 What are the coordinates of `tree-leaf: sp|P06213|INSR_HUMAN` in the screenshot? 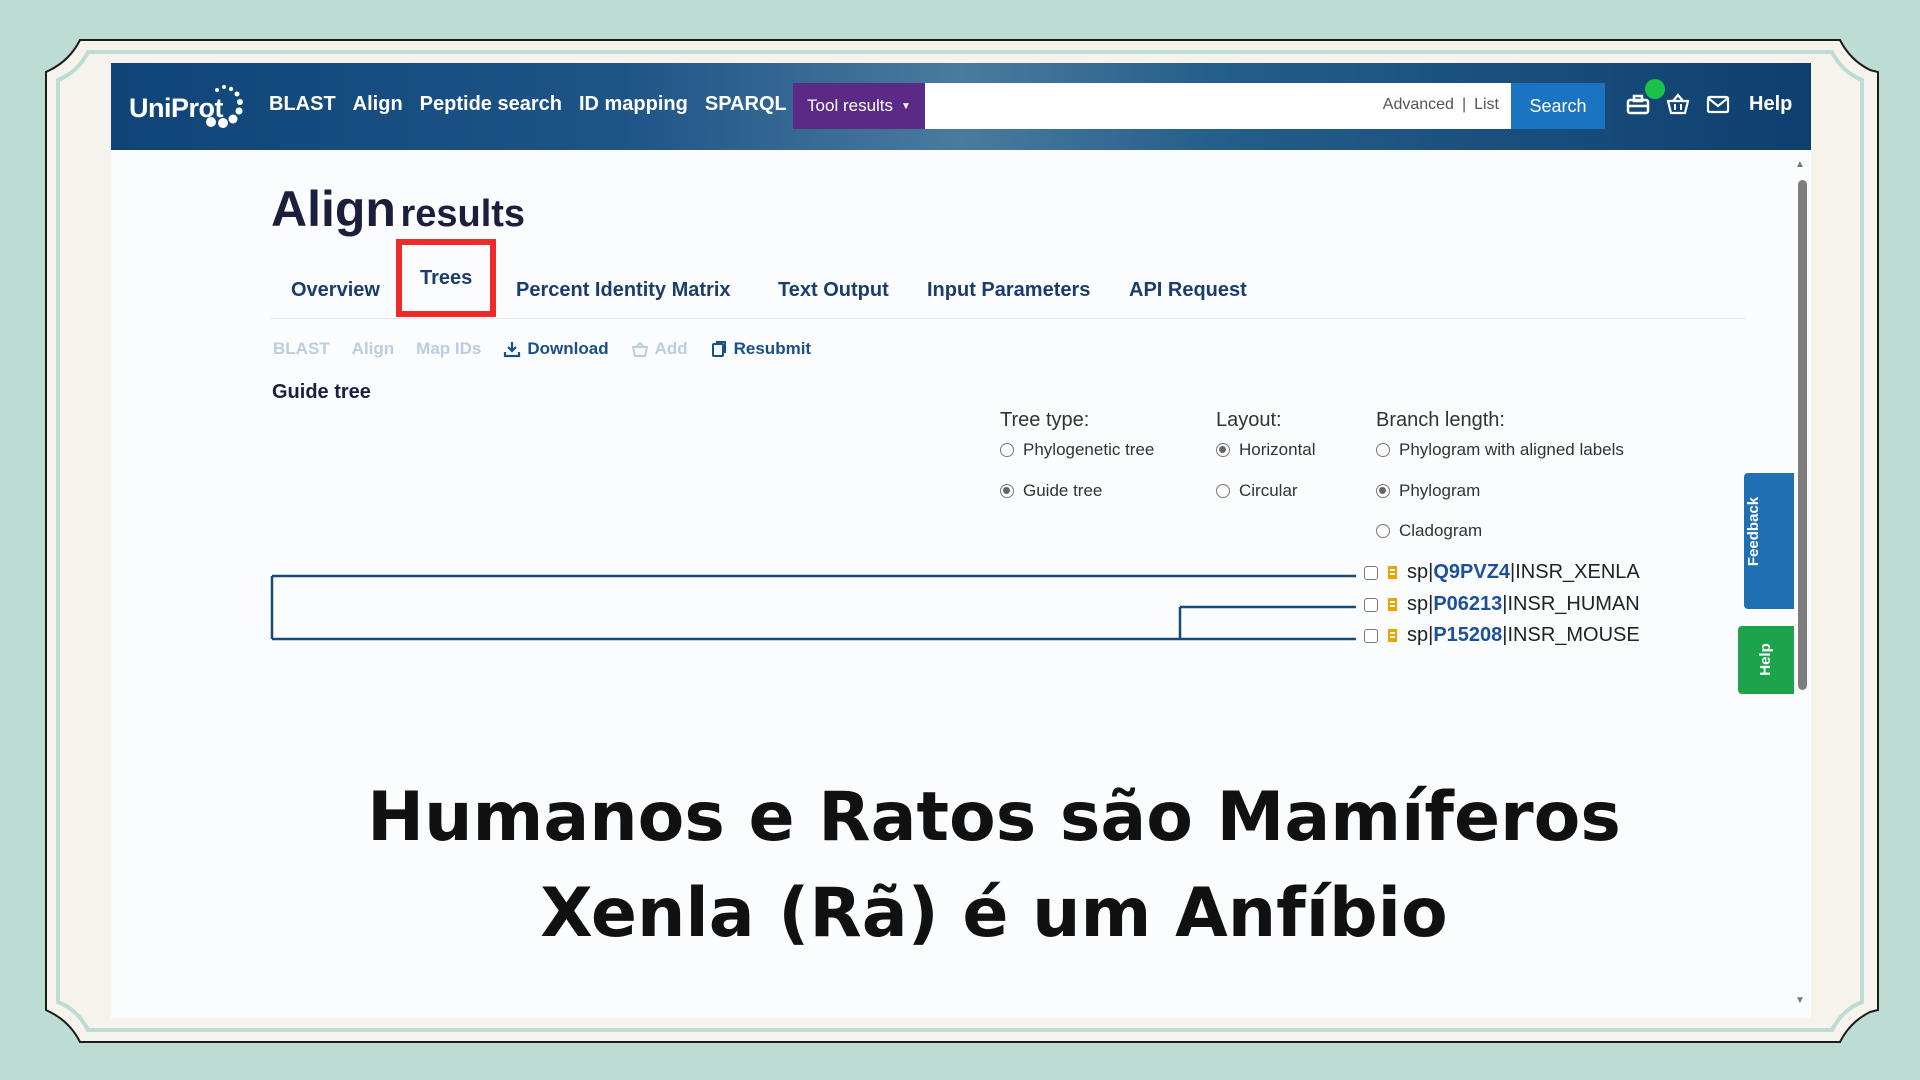 It's located at (1502, 604).